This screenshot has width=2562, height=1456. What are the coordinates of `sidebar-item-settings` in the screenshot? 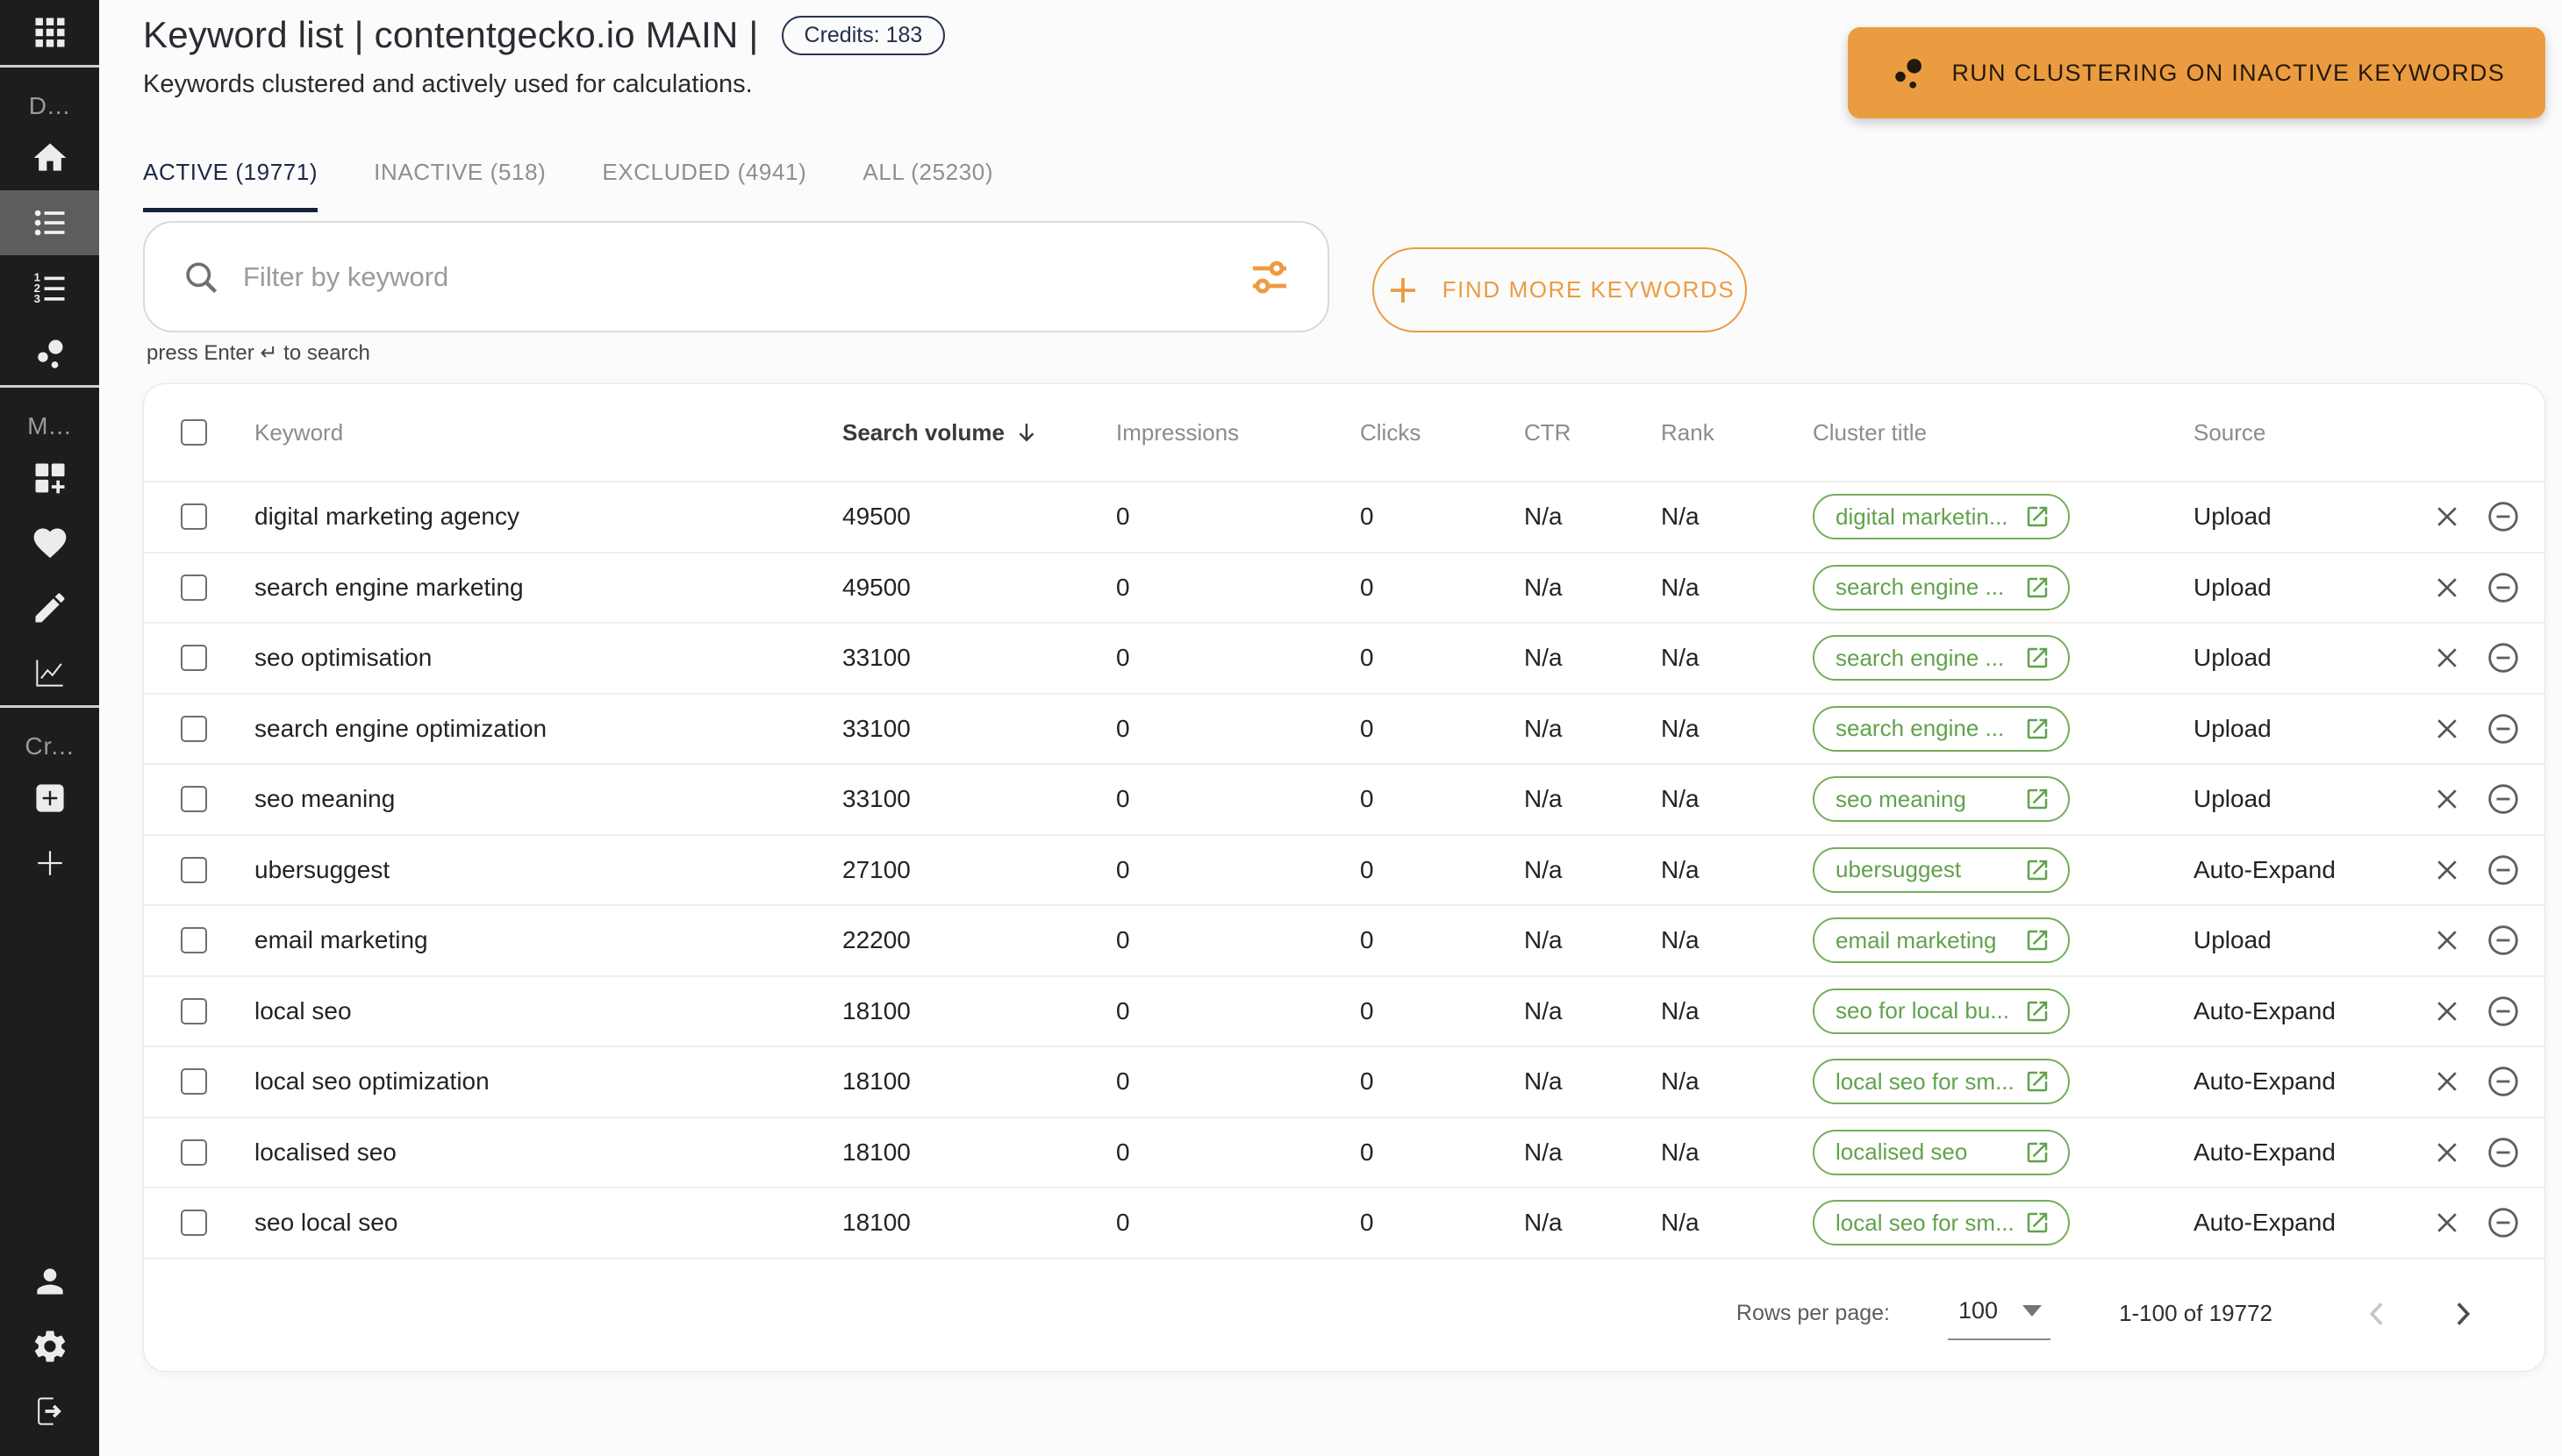 It's located at (49, 1346).